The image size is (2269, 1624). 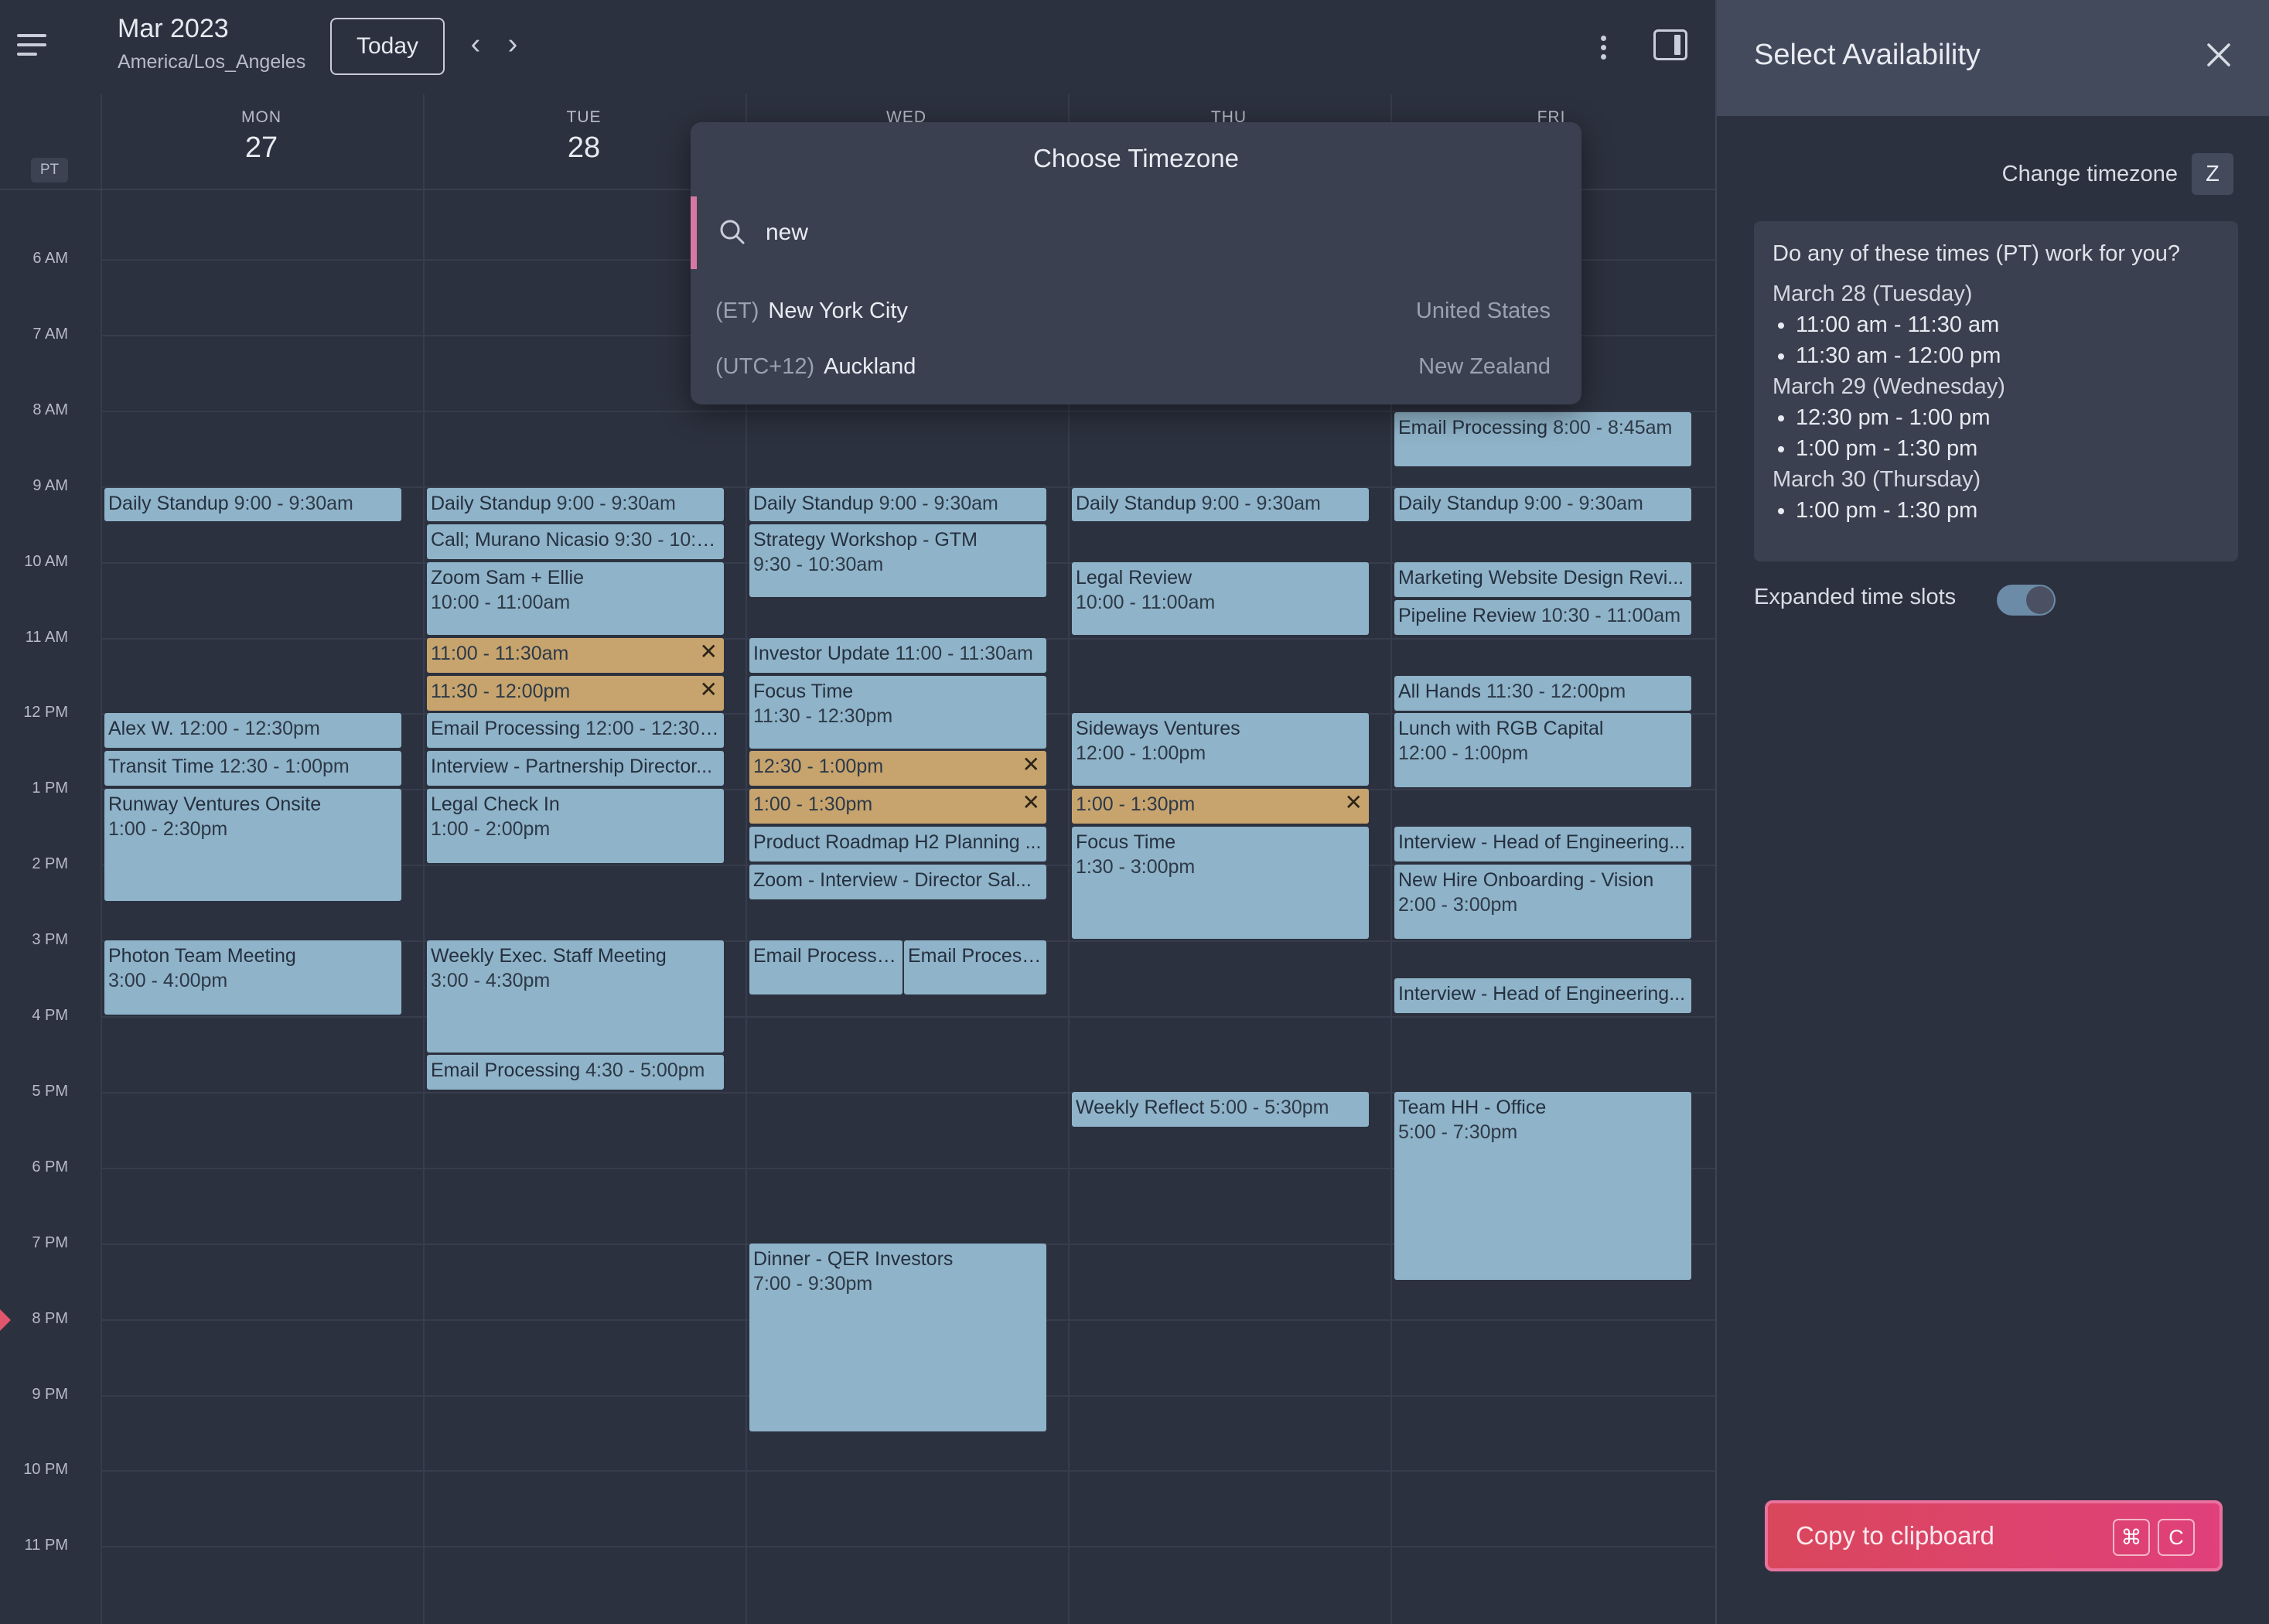 I want to click on cmd-key-icon: ⌘, so click(x=2131, y=1537).